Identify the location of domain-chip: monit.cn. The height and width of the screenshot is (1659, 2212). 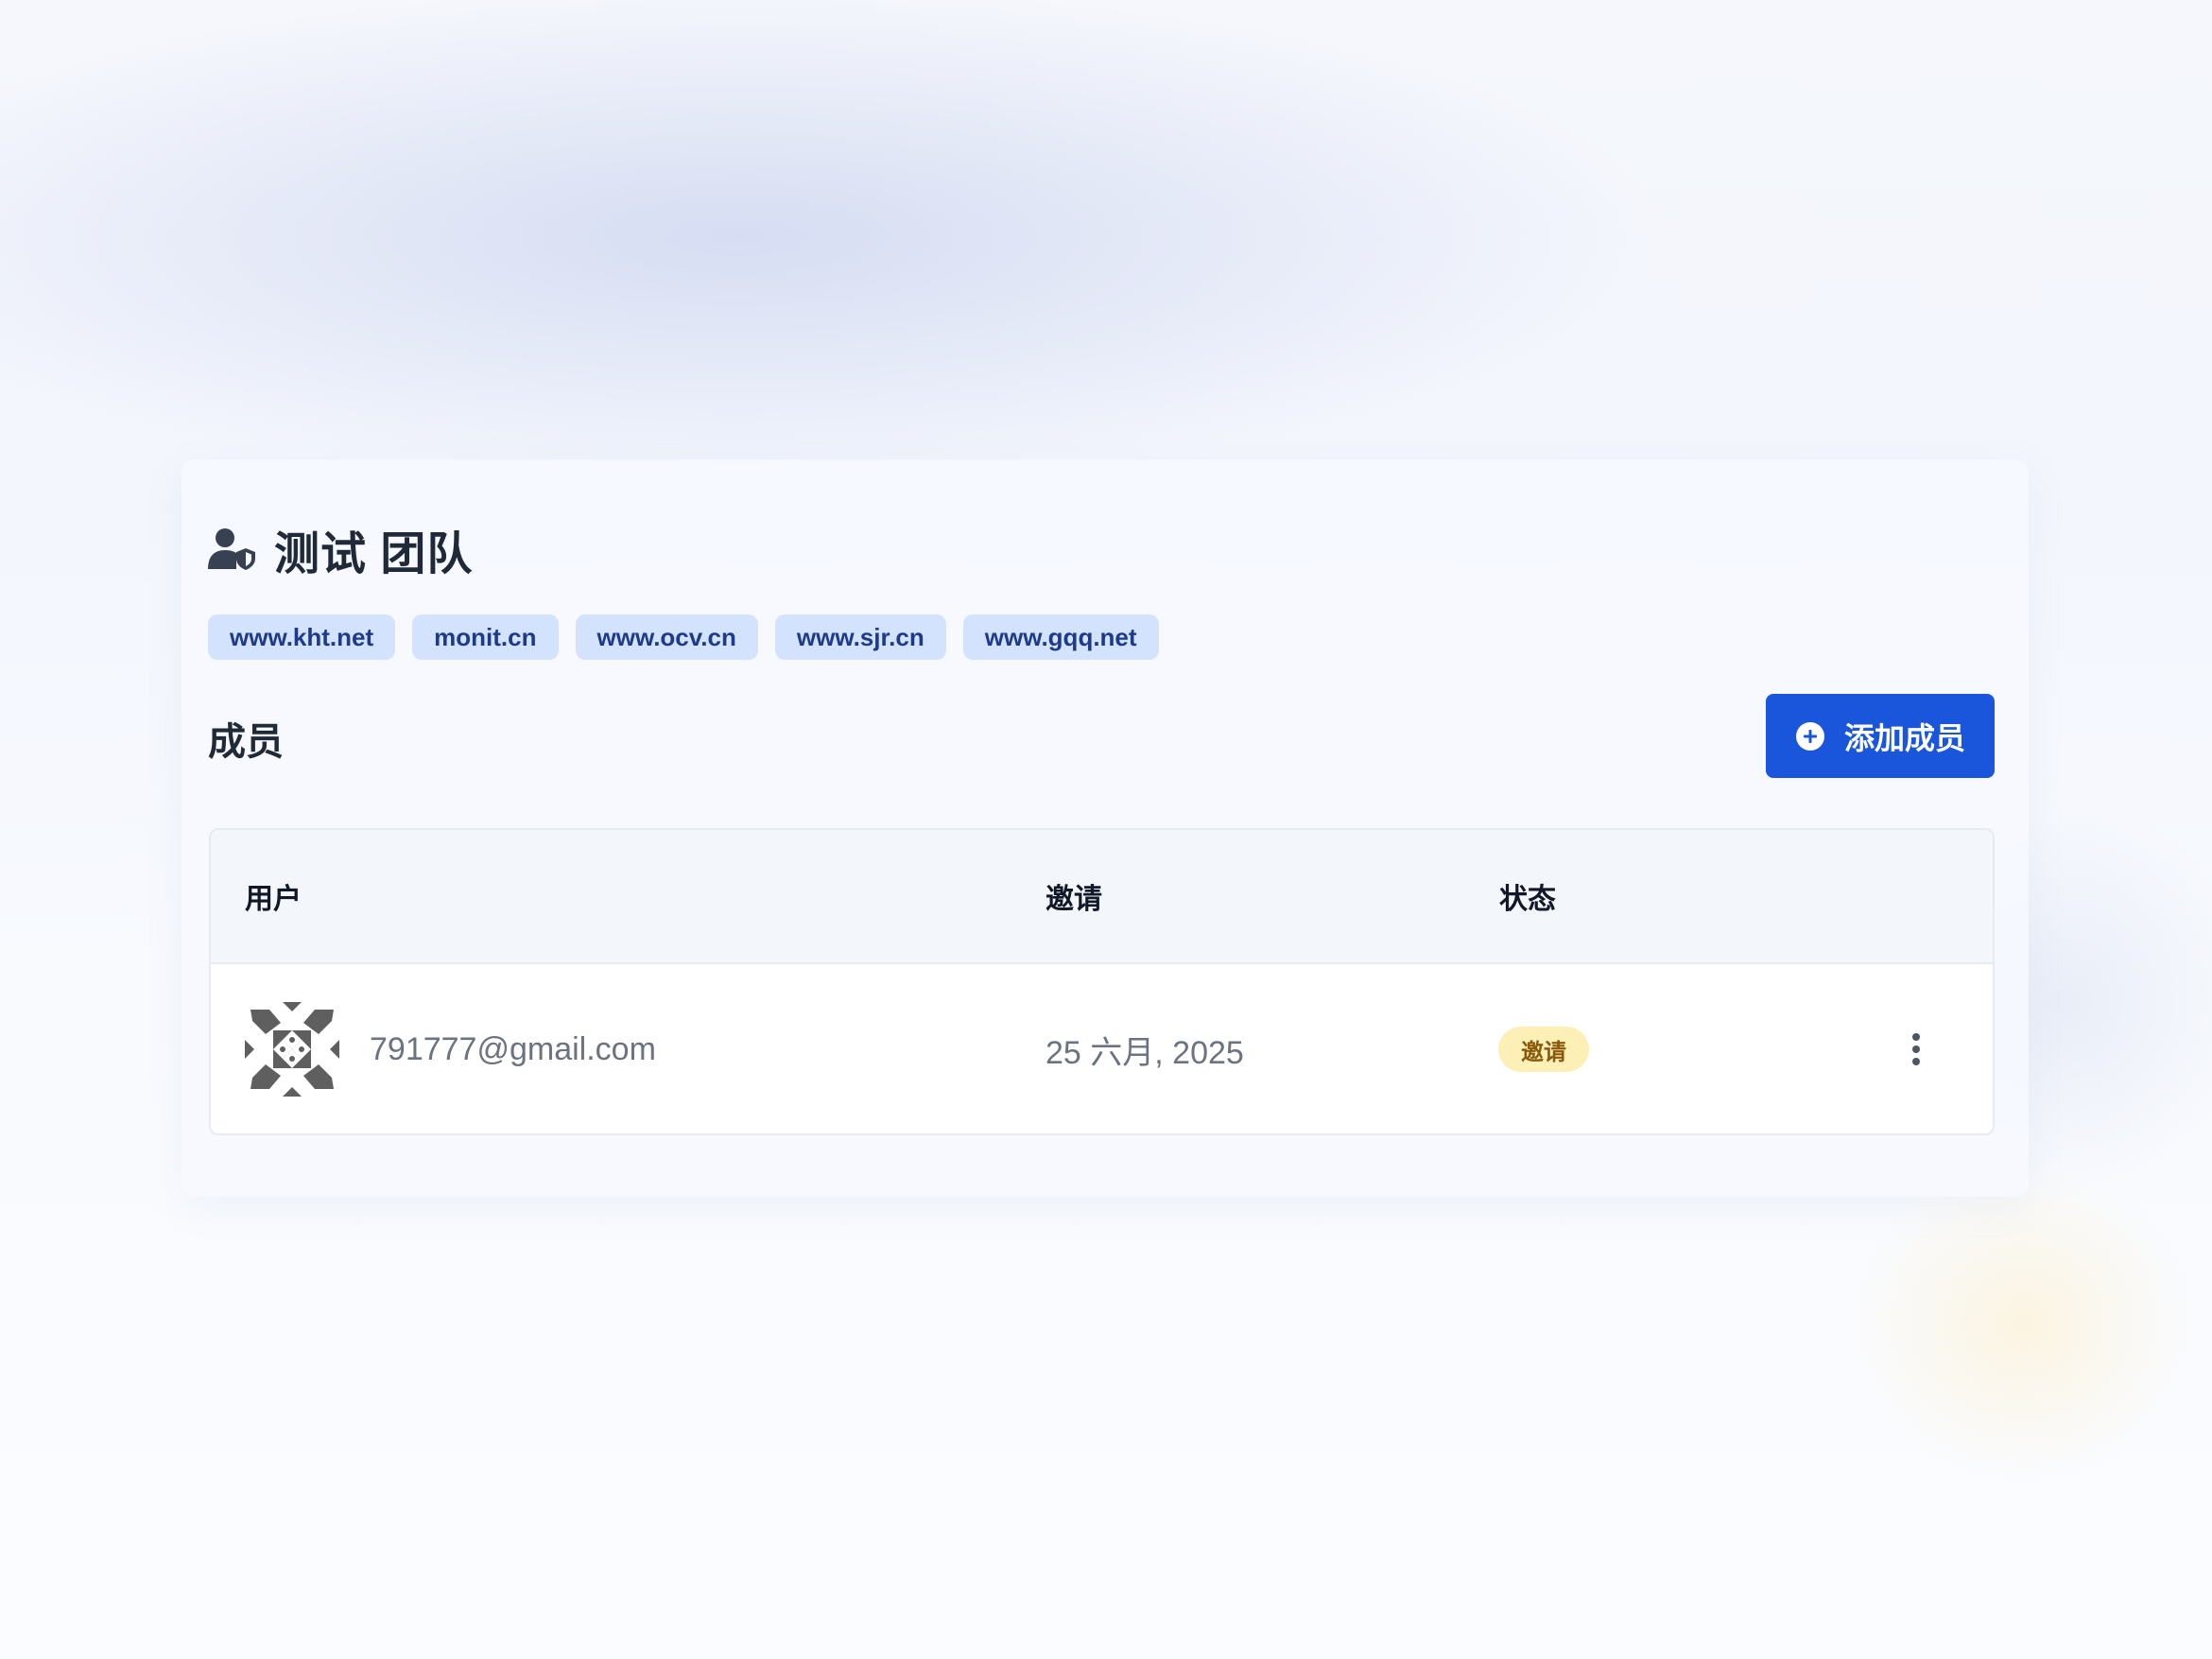
(485, 637).